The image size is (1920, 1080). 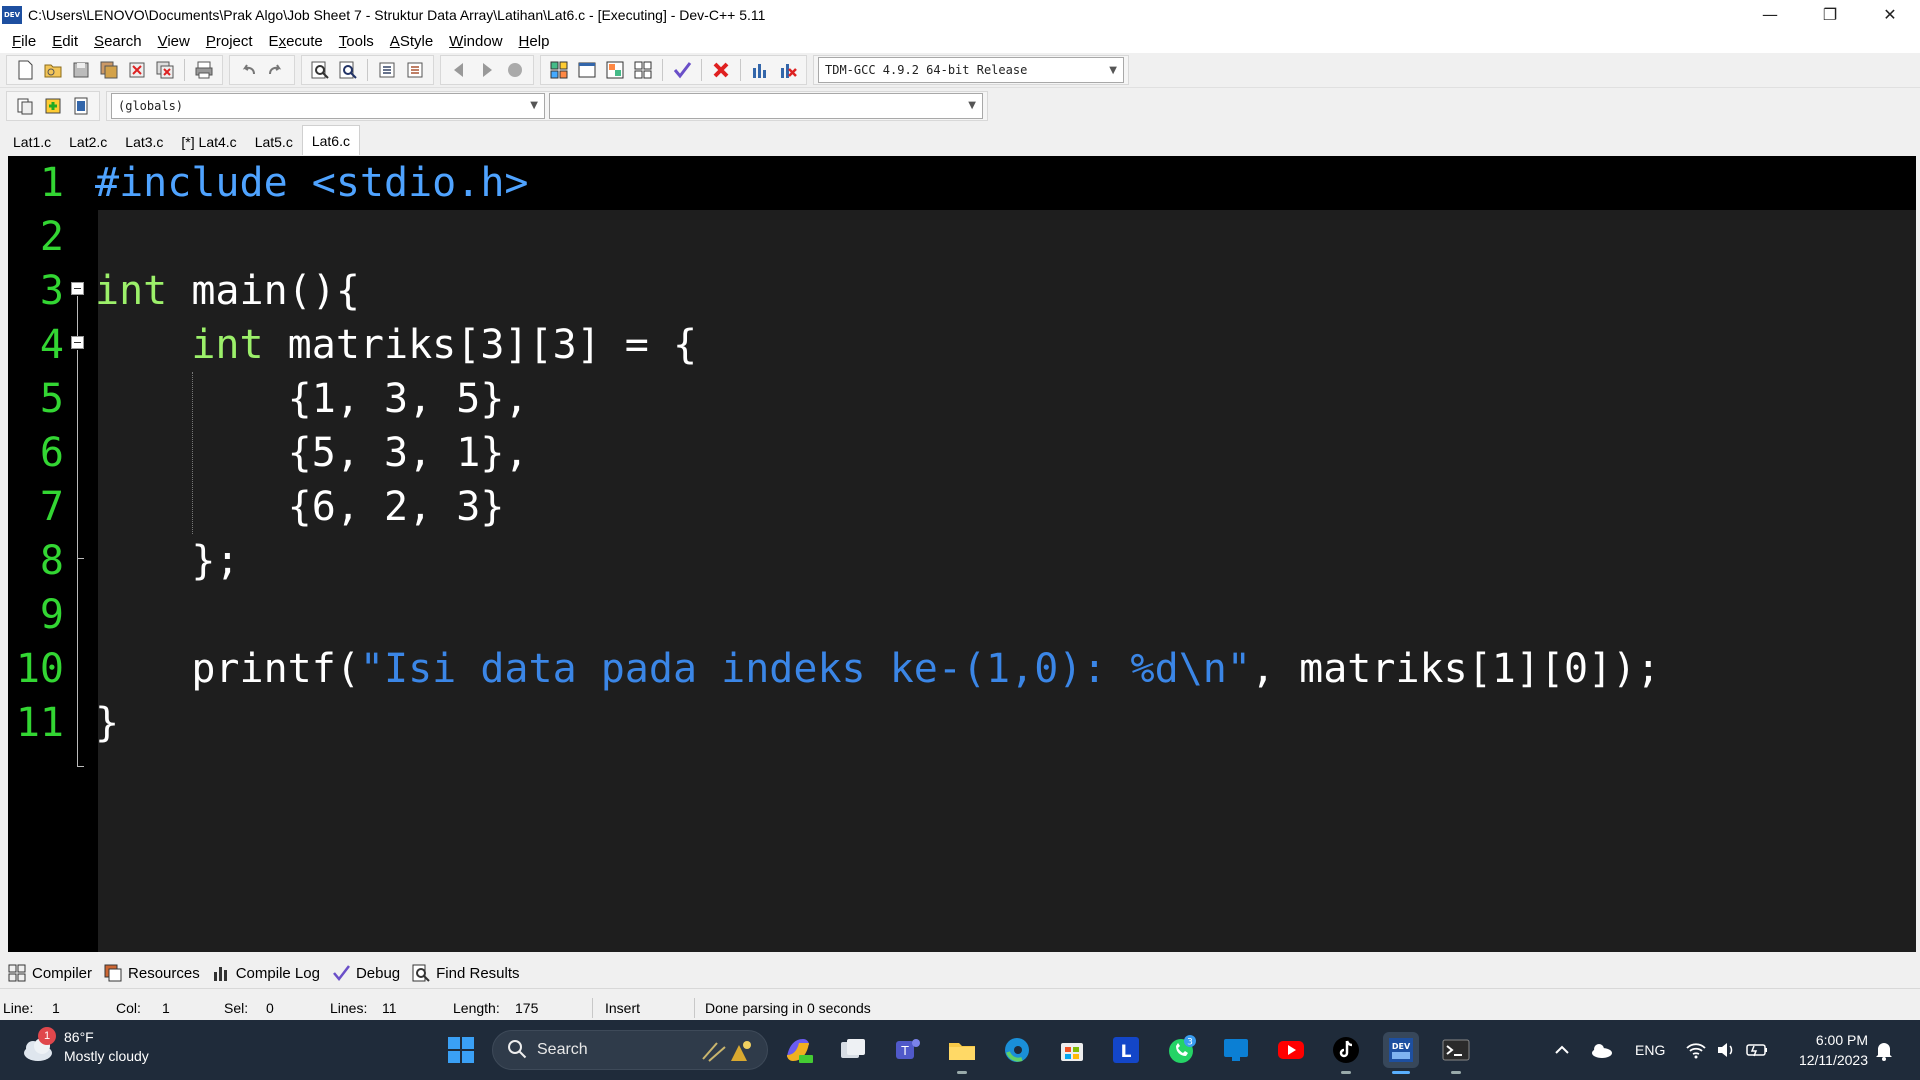 What do you see at coordinates (1601, 1050) in the screenshot?
I see `onedrive-icon` at bounding box center [1601, 1050].